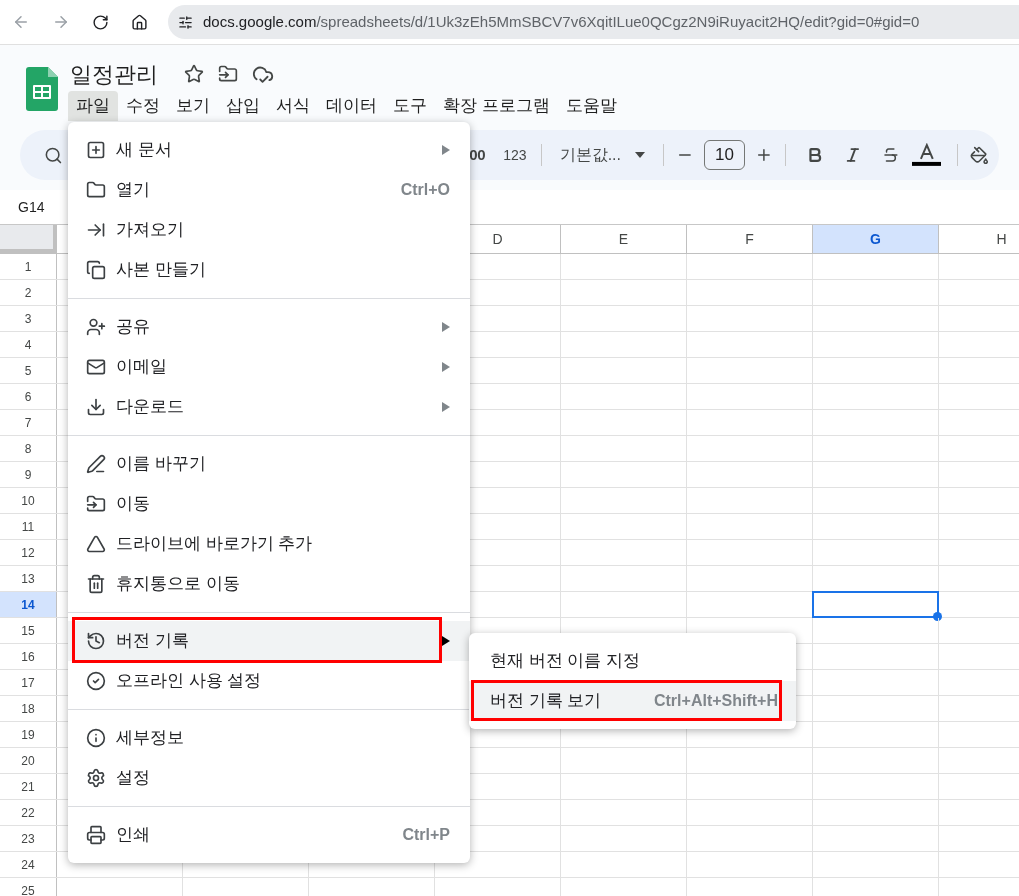 The image size is (1019, 896). I want to click on row-header: 6, so click(28, 396).